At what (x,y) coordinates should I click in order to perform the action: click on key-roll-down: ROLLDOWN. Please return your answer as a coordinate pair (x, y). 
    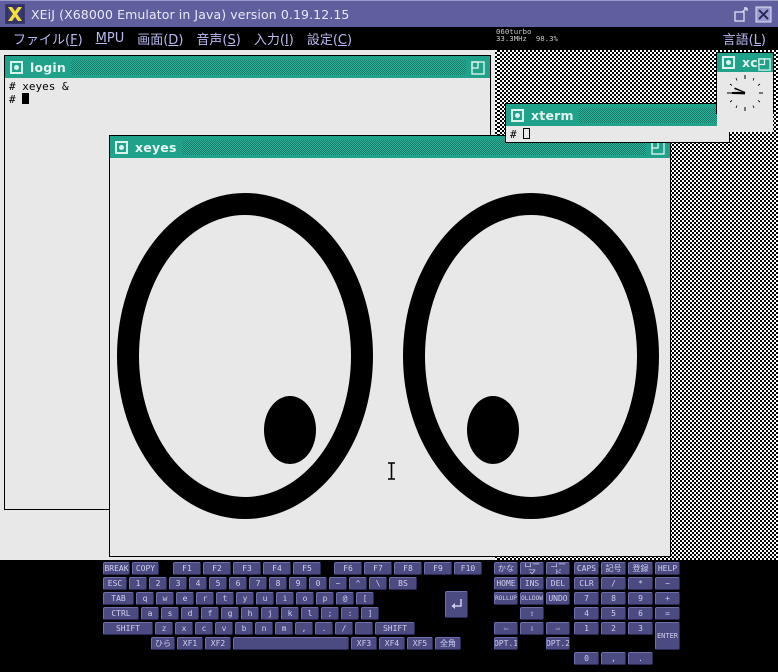
    Looking at the image, I should click on (532, 598).